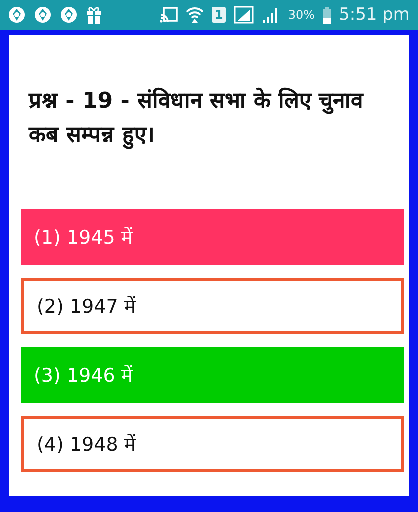 This screenshot has height=512, width=418. What do you see at coordinates (94, 15) in the screenshot?
I see `gift-icon` at bounding box center [94, 15].